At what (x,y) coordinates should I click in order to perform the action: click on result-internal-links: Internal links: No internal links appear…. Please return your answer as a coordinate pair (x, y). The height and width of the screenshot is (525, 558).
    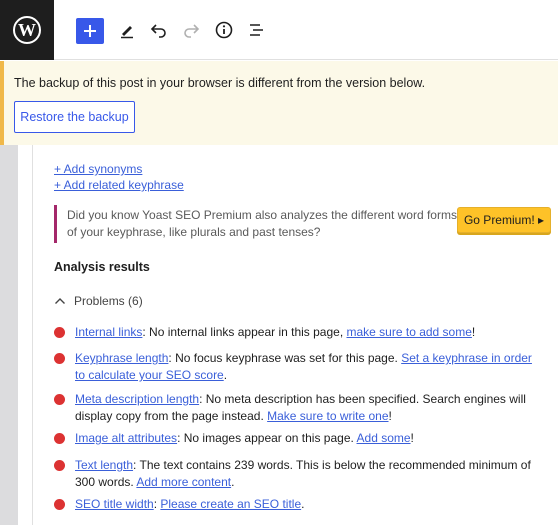
    Looking at the image, I should click on (299, 334).